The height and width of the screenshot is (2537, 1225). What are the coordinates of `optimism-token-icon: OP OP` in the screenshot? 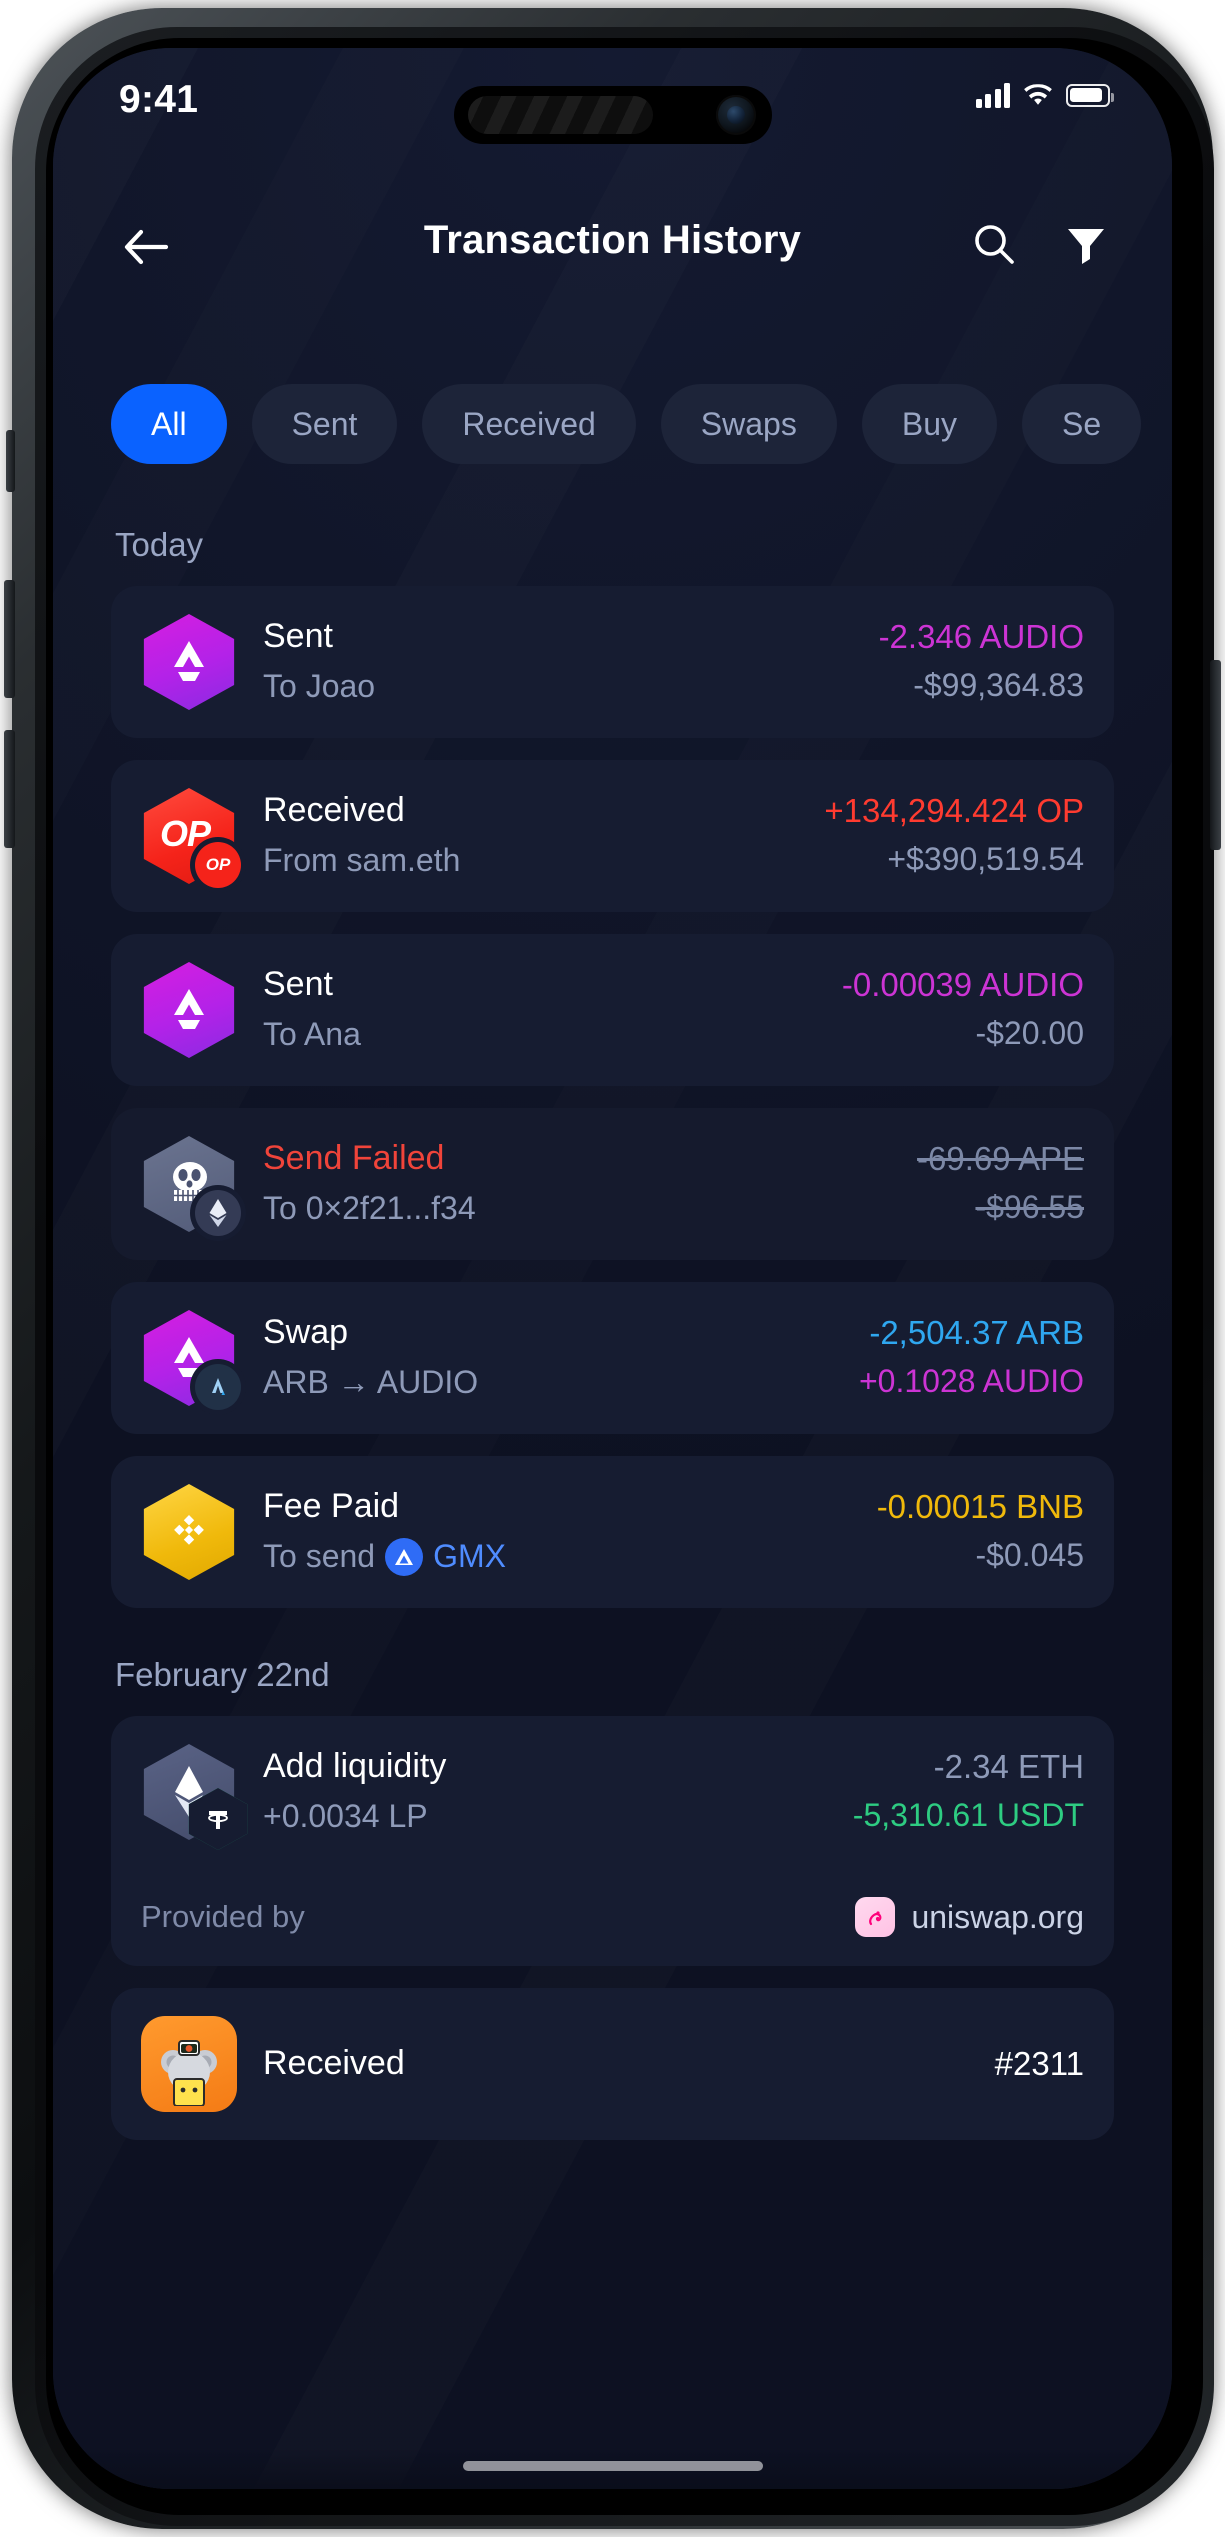 It's located at (191, 838).